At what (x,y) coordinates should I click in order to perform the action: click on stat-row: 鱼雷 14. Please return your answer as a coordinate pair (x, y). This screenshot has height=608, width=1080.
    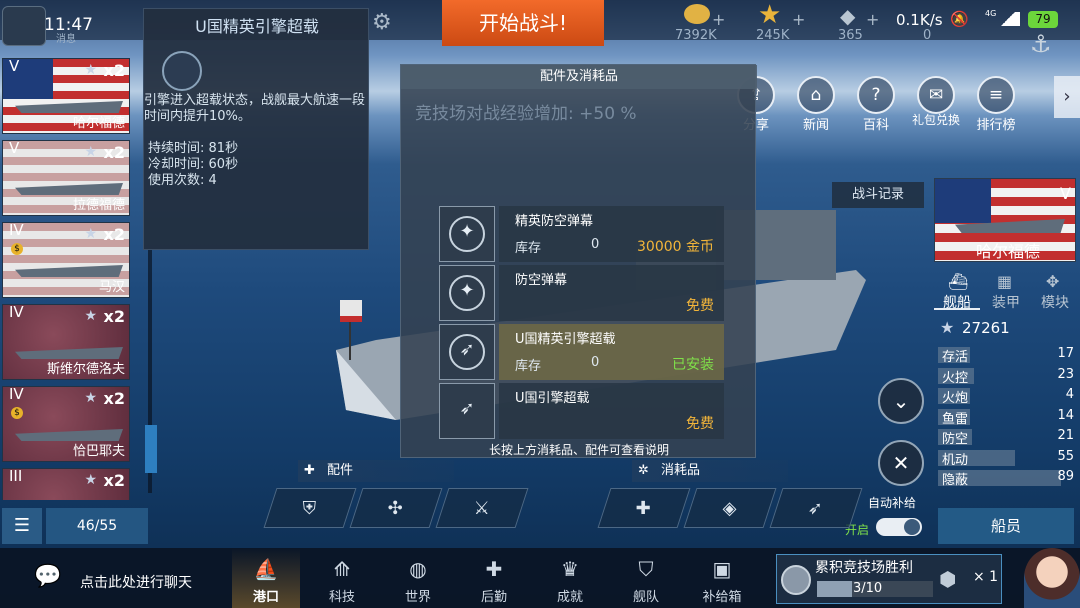
    Looking at the image, I should click on (1008, 417).